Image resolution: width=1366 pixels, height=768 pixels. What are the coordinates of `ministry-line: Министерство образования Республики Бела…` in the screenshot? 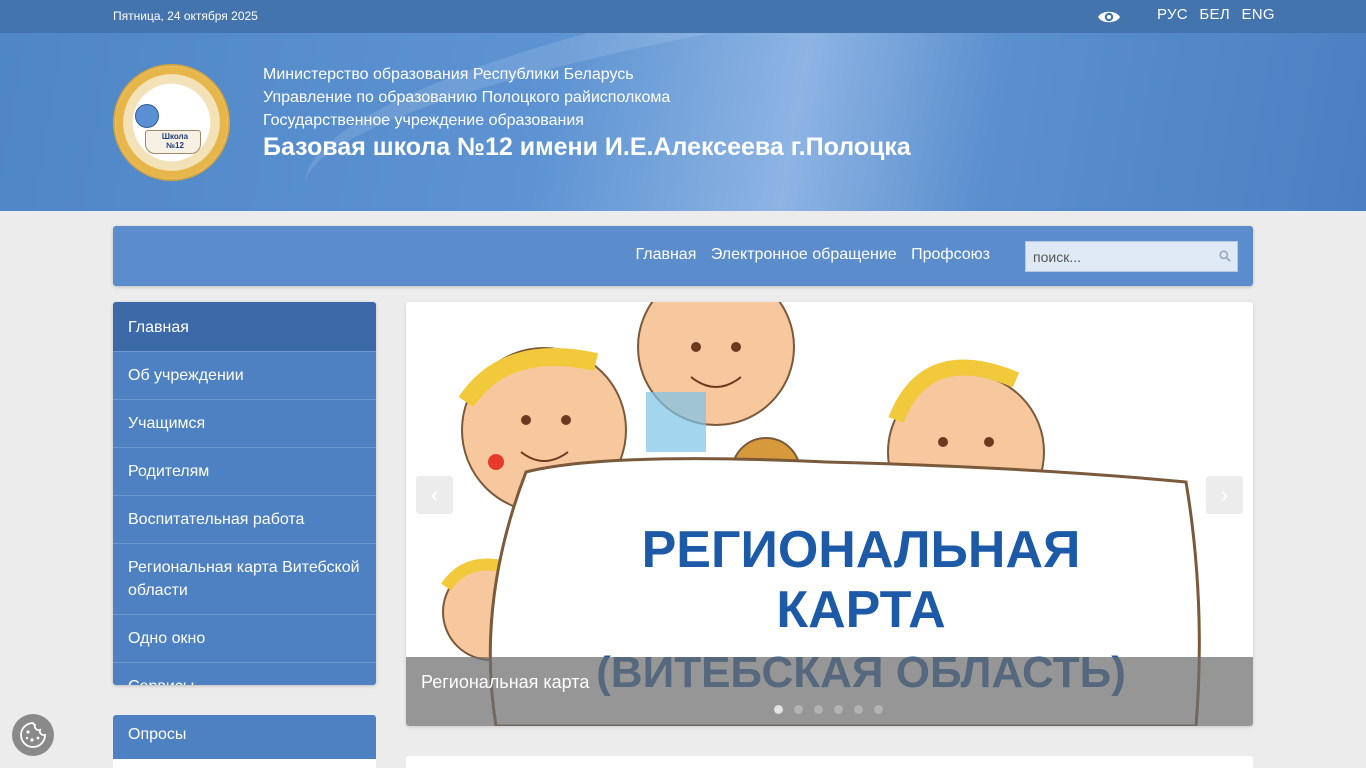 It's located at (448, 74).